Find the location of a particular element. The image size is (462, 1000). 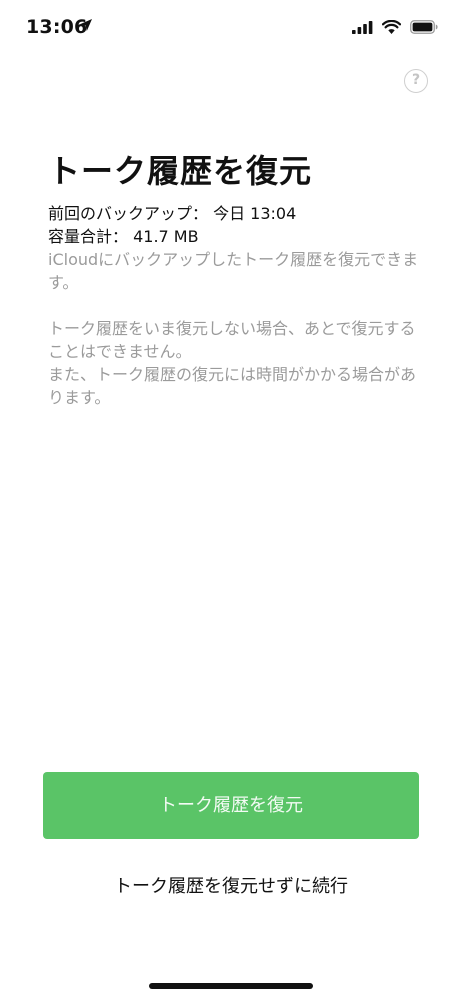

question-icon: ? is located at coordinates (416, 80).